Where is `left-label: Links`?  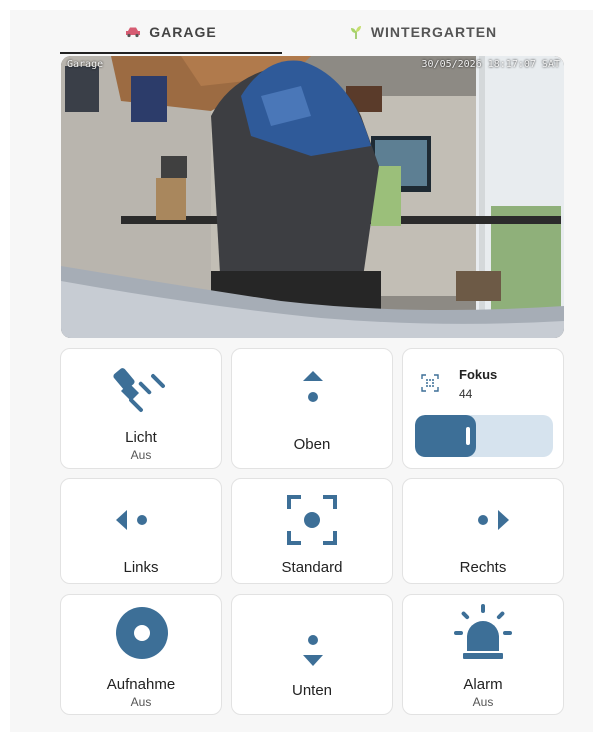
left-label: Links is located at coordinates (141, 567).